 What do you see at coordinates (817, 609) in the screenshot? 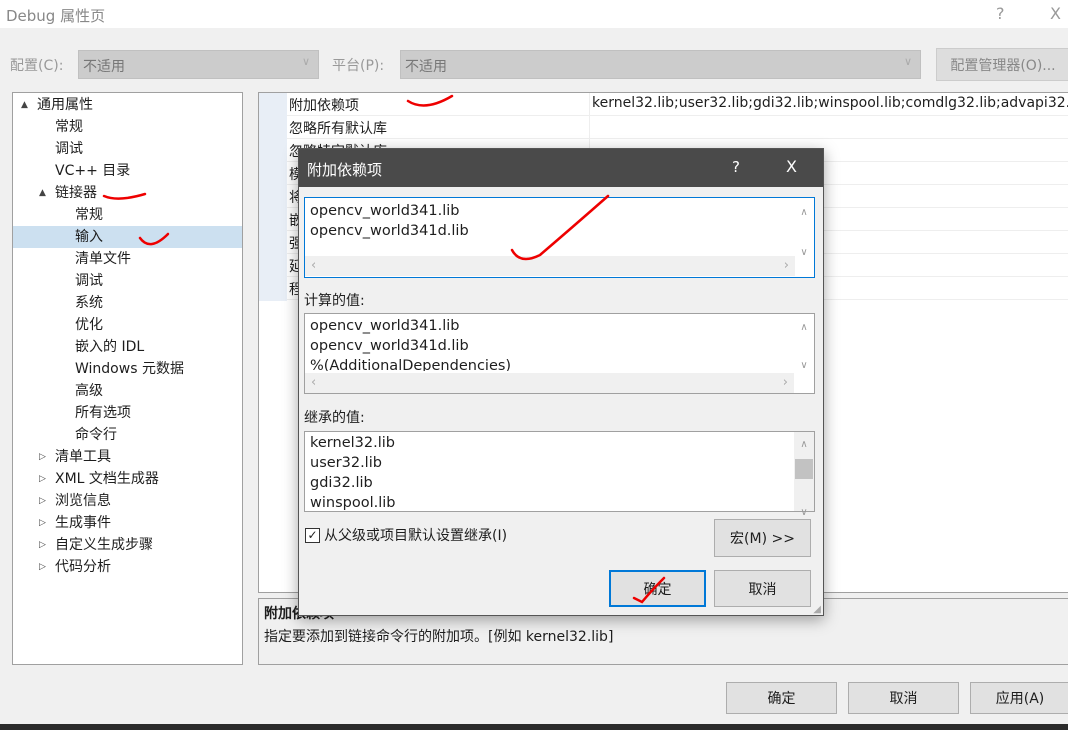
I see `resize-grip-icon: ◢` at bounding box center [817, 609].